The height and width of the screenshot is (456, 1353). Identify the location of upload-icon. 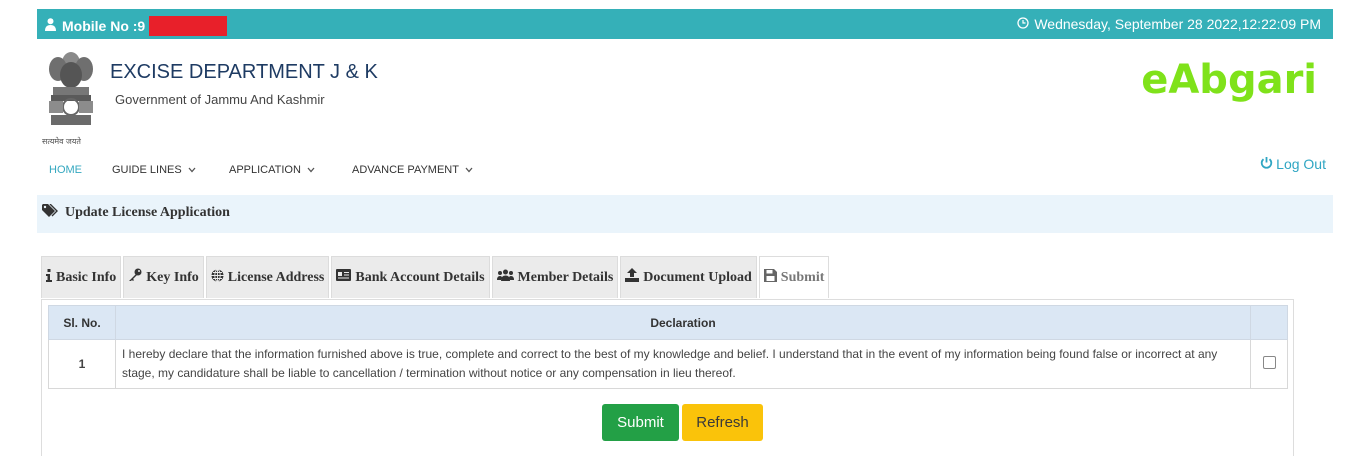
(632, 277).